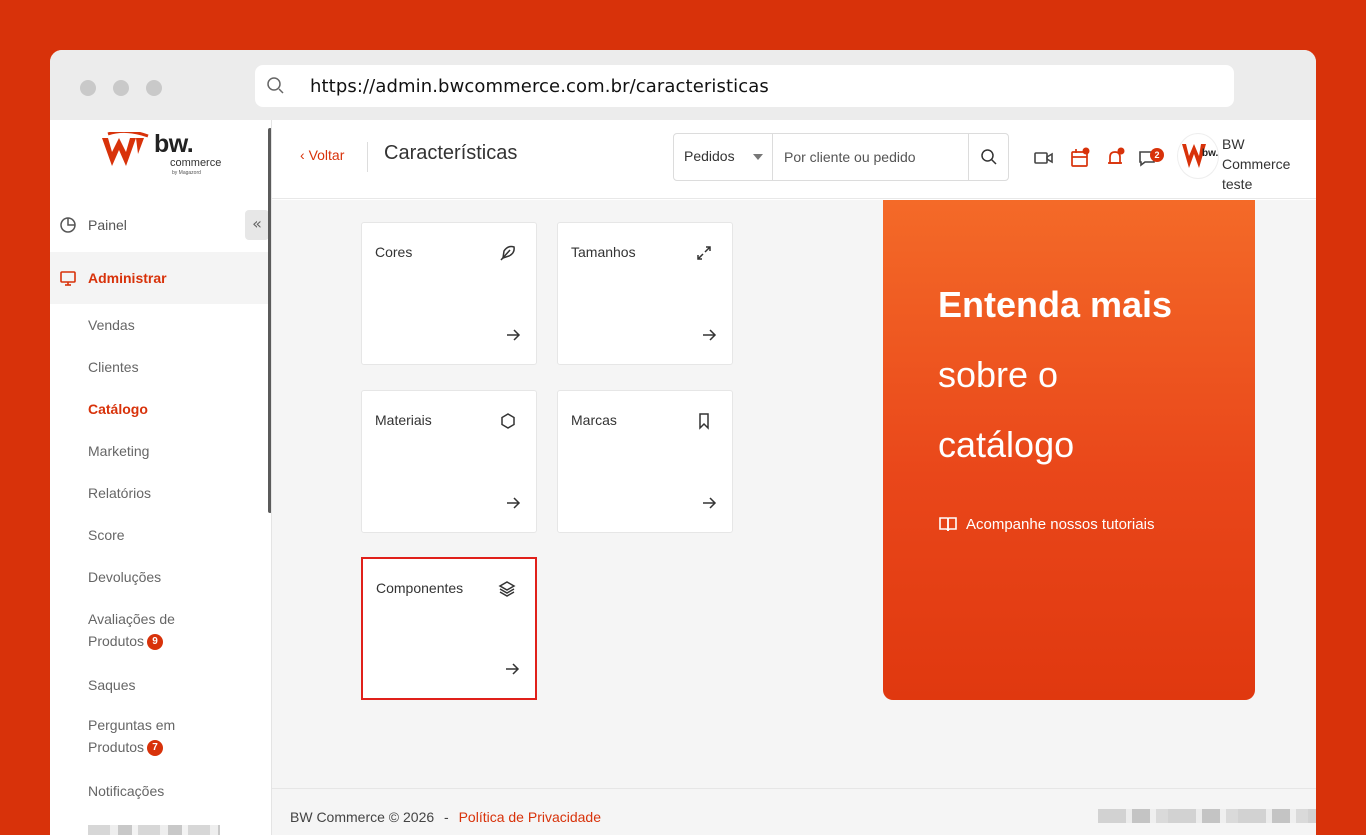 The image size is (1366, 835). I want to click on video-icon, so click(1044, 158).